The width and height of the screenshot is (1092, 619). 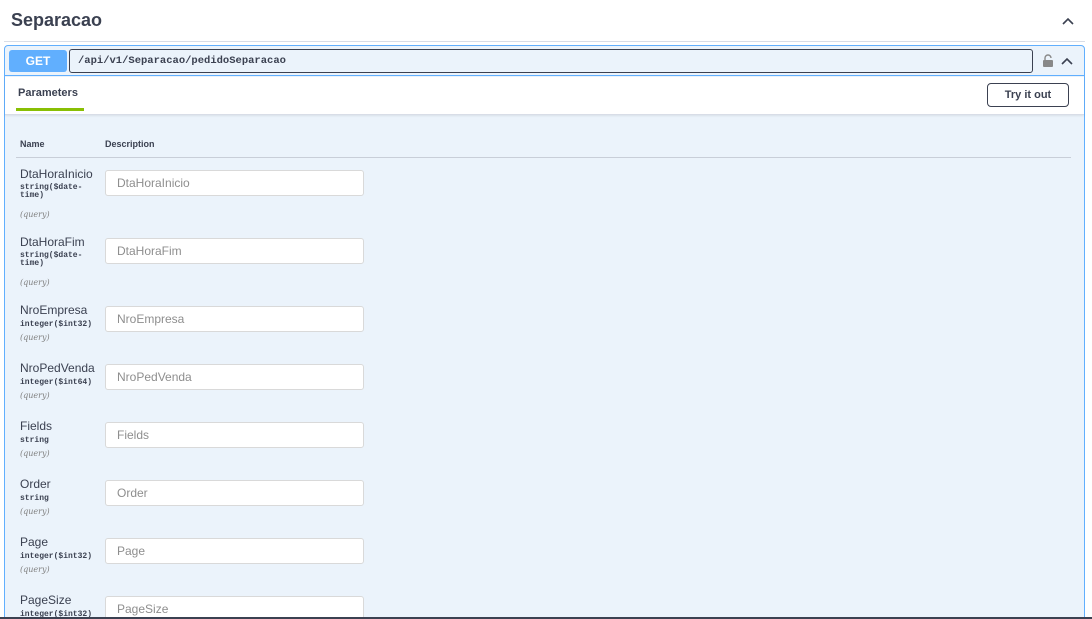 What do you see at coordinates (234, 183) in the screenshot?
I see `dtahorainicio-input` at bounding box center [234, 183].